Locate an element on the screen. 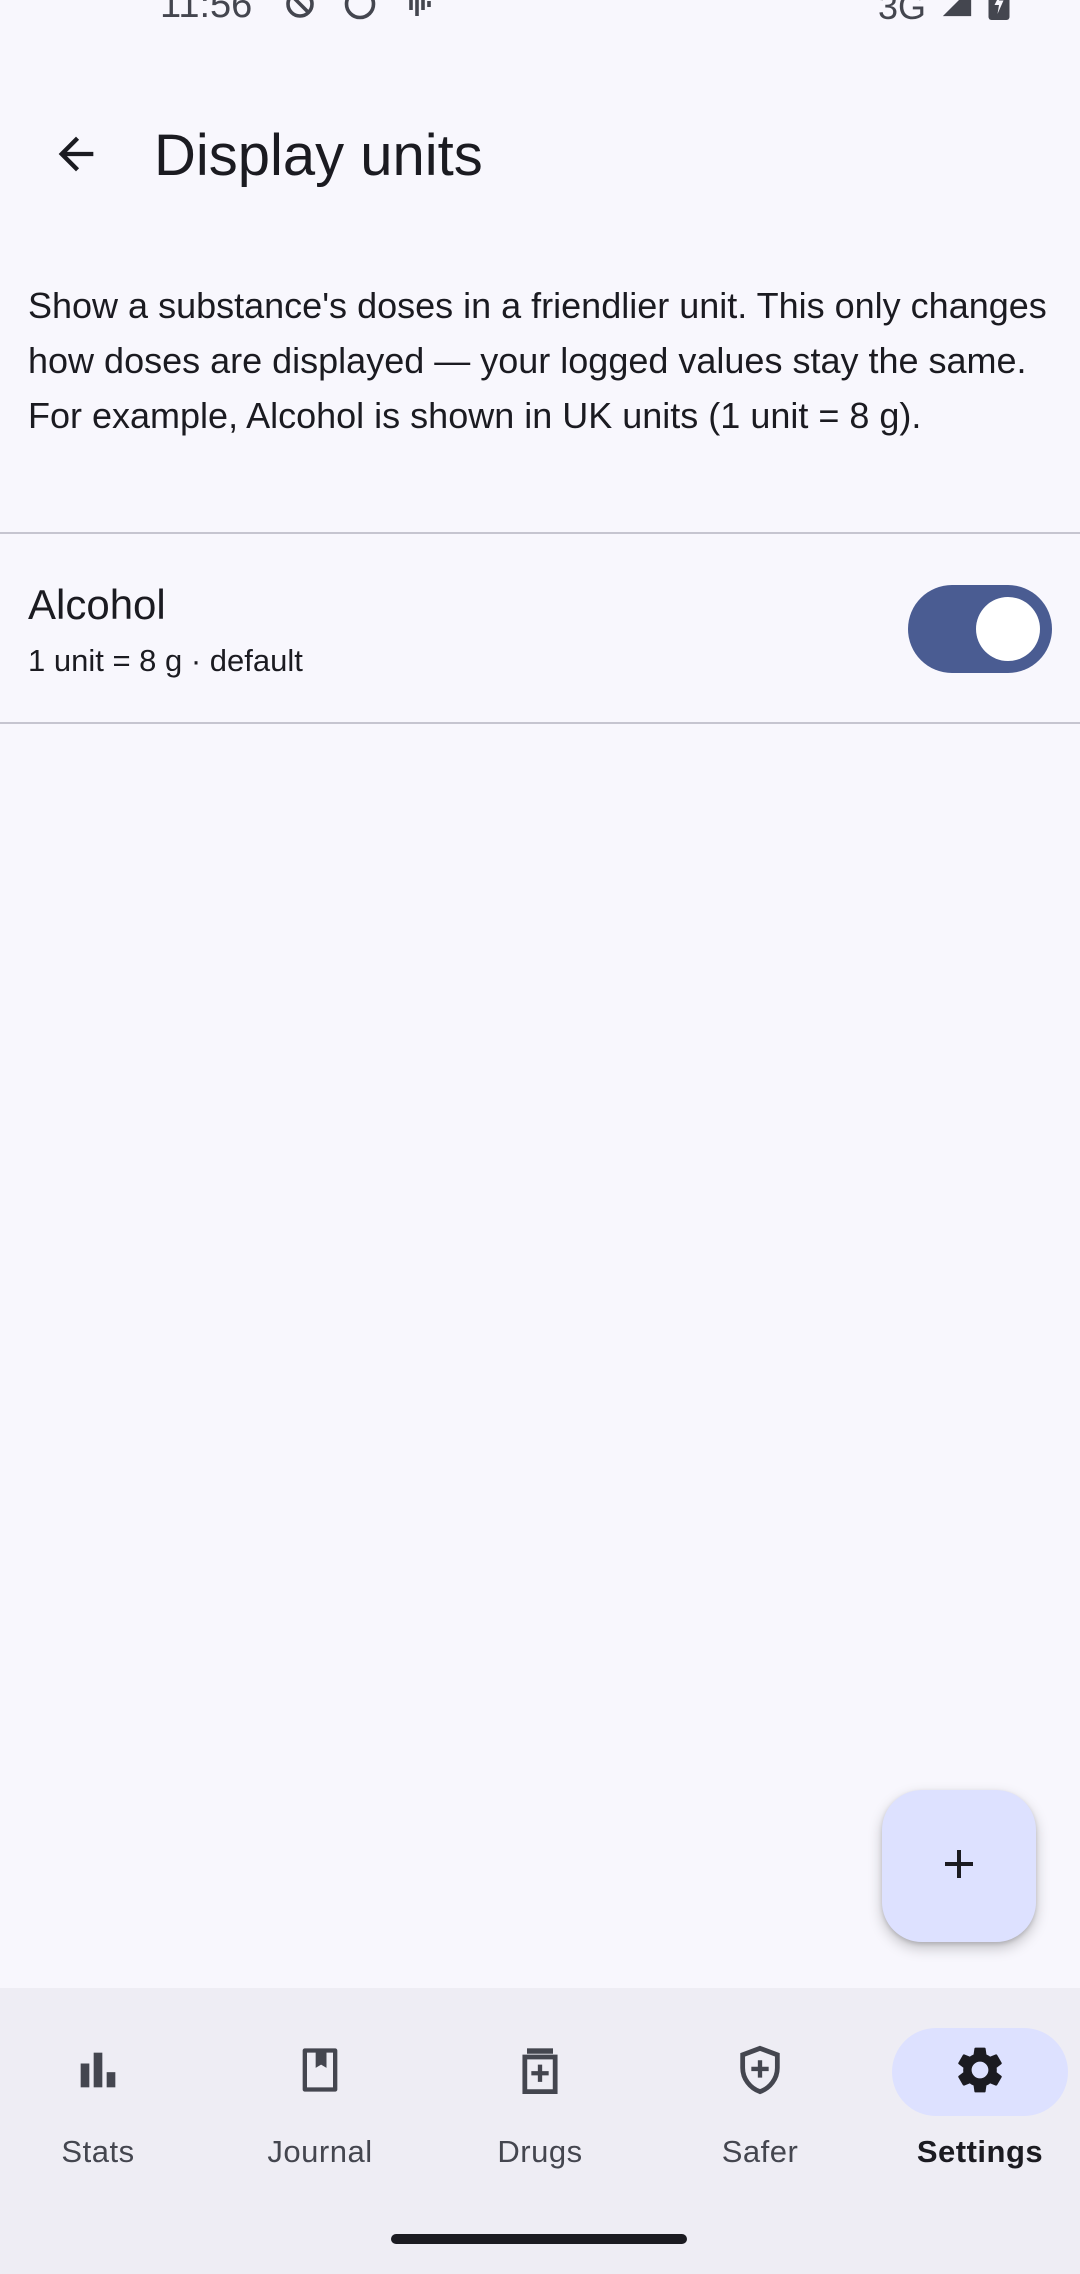 This screenshot has width=1080, height=2274. arrow-back-icon is located at coordinates (76, 156).